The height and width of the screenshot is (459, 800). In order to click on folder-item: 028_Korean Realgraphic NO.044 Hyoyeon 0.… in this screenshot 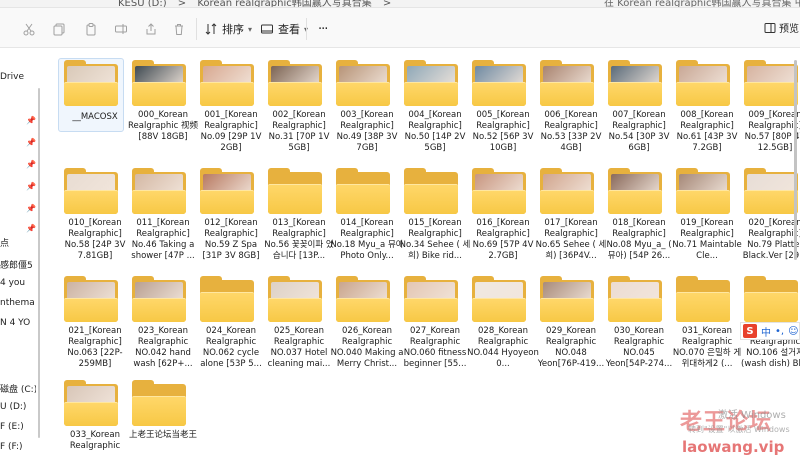, I will do `click(503, 322)`.